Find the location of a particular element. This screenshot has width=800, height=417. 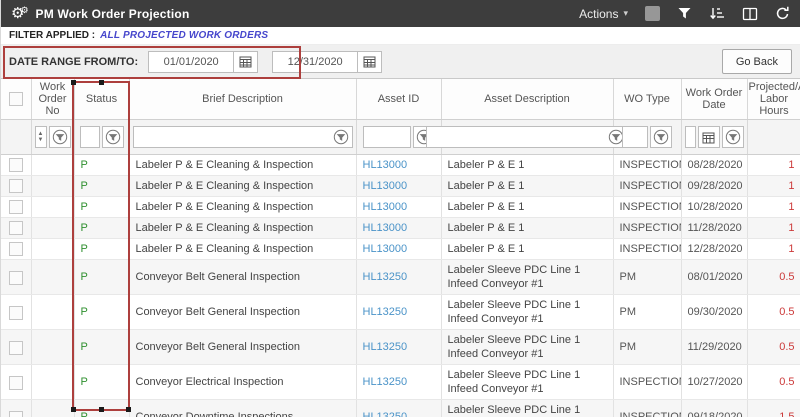

wo-type-filter-button is located at coordinates (661, 137).